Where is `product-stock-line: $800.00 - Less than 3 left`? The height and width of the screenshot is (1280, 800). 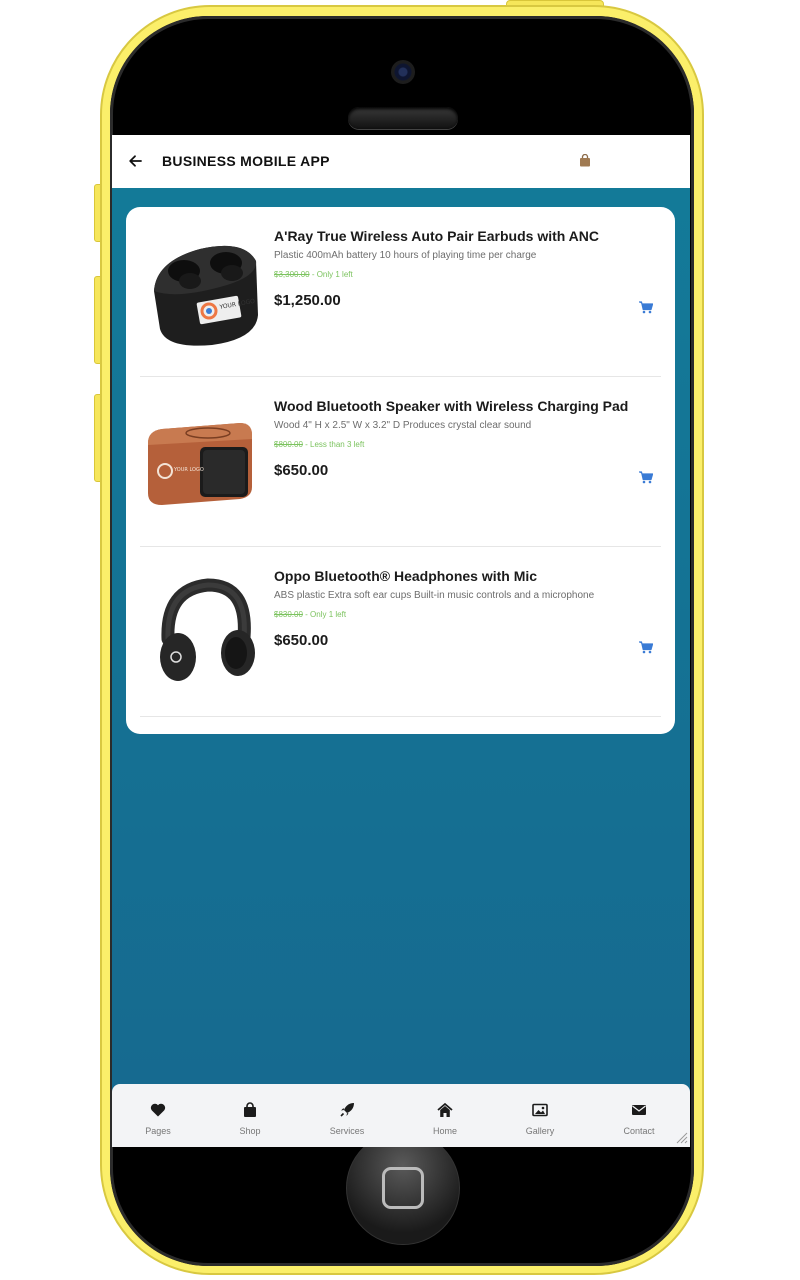
product-stock-line: $800.00 - Less than 3 left is located at coordinates (319, 444).